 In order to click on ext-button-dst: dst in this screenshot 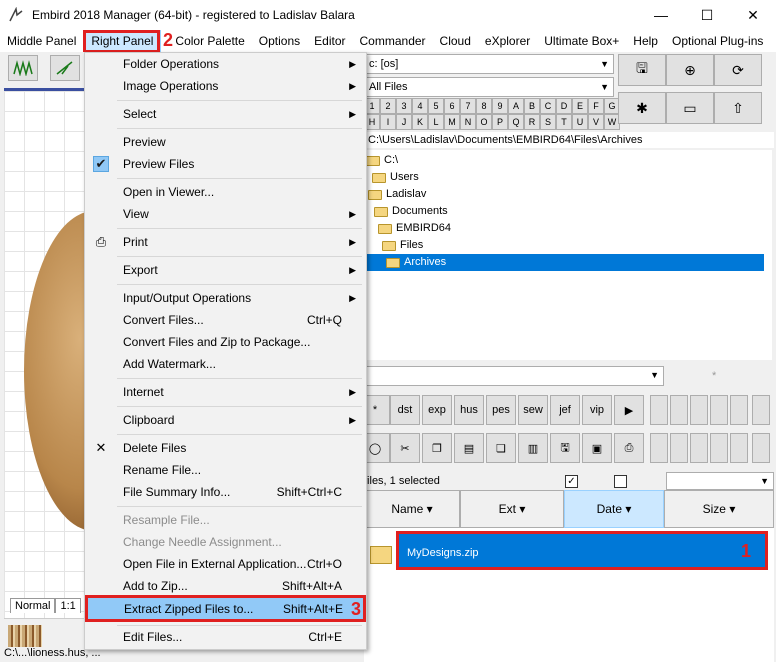, I will do `click(405, 410)`.